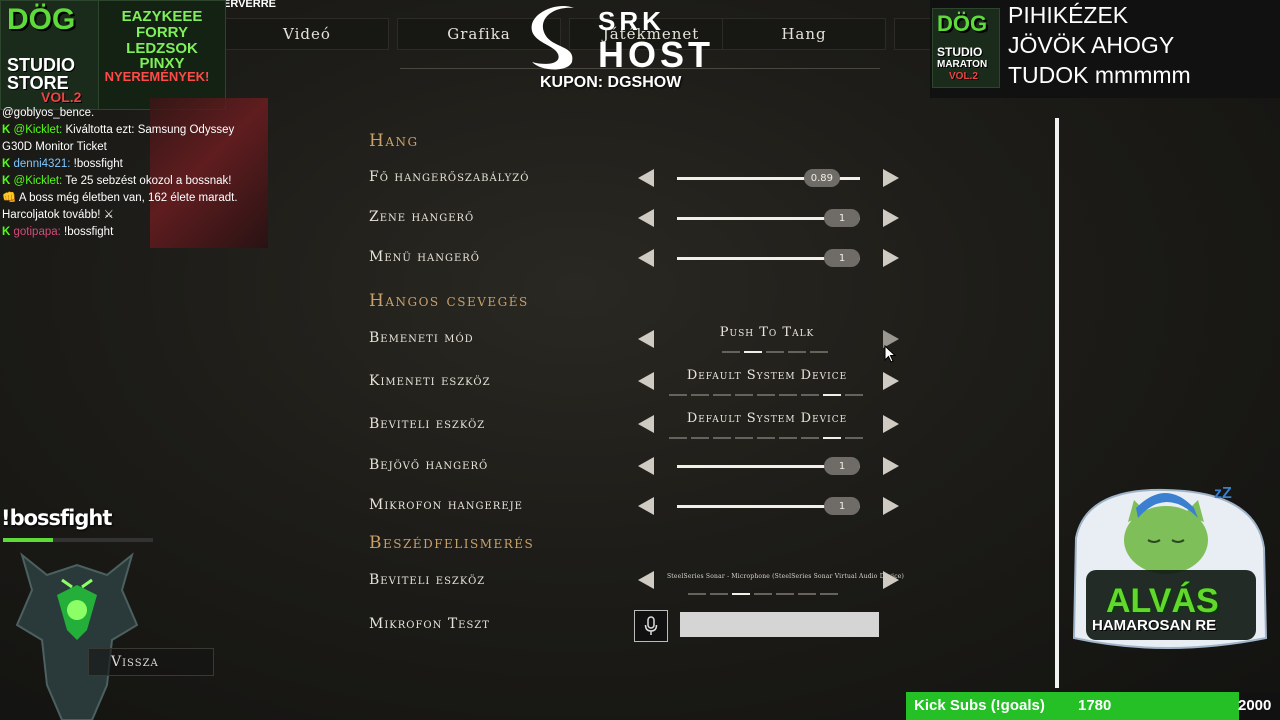 Image resolution: width=1280 pixels, height=720 pixels. Describe the element at coordinates (767, 332) in the screenshot. I see `input-mode-value: Push To Talk` at that location.